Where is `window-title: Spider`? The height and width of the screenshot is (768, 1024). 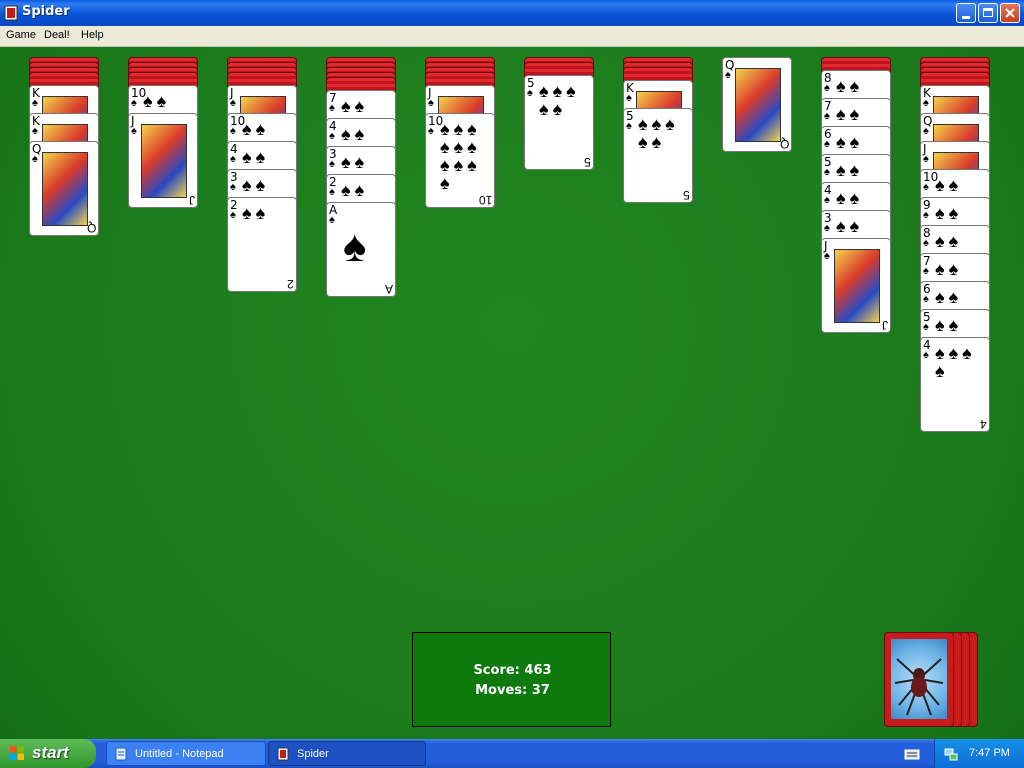
window-title: Spider is located at coordinates (46, 11).